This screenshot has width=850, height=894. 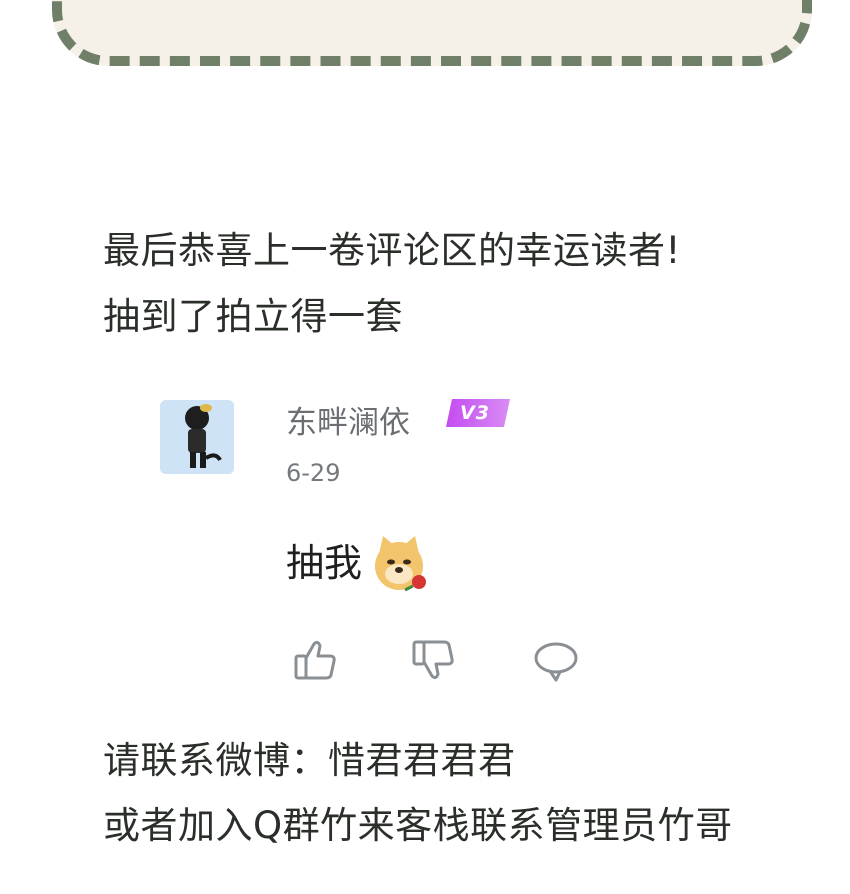 What do you see at coordinates (556, 660) in the screenshot?
I see `comment-bubble-icon` at bounding box center [556, 660].